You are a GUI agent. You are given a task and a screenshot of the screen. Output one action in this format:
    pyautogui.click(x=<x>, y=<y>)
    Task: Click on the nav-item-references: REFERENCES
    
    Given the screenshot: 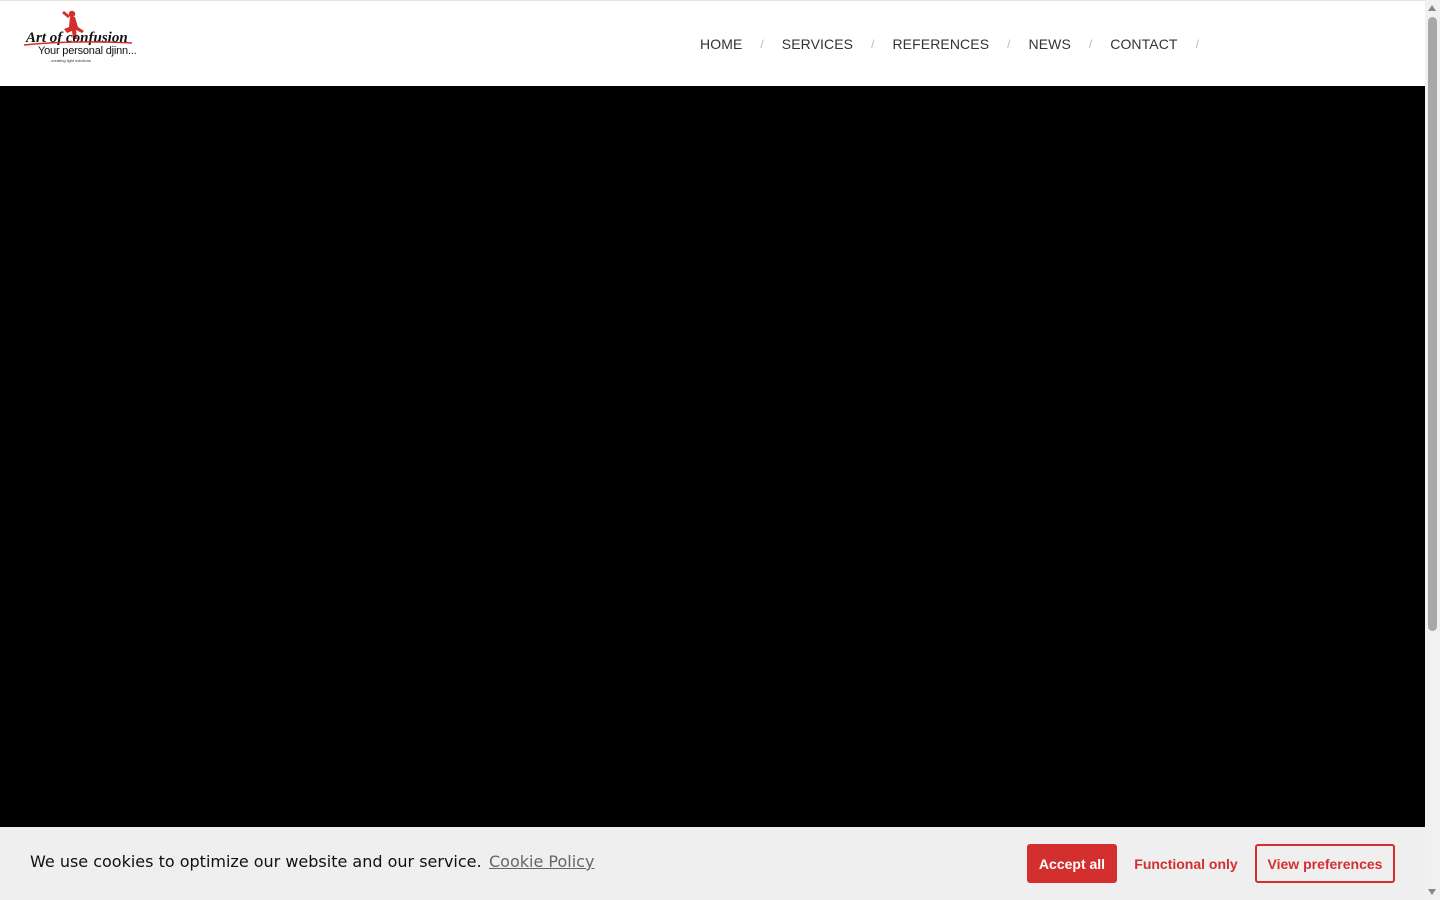 What is the action you would take?
    pyautogui.click(x=940, y=44)
    